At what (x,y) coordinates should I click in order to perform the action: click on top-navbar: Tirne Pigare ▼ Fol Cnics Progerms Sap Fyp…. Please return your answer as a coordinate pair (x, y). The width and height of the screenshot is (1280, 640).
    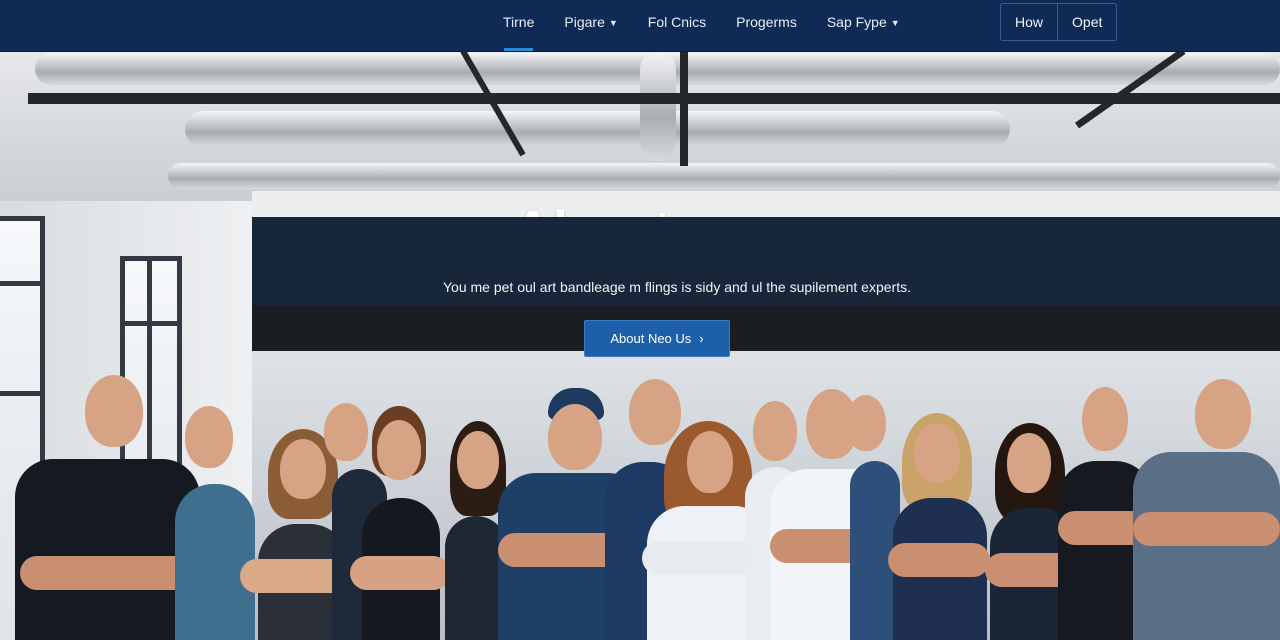
    Looking at the image, I should click on (640, 26).